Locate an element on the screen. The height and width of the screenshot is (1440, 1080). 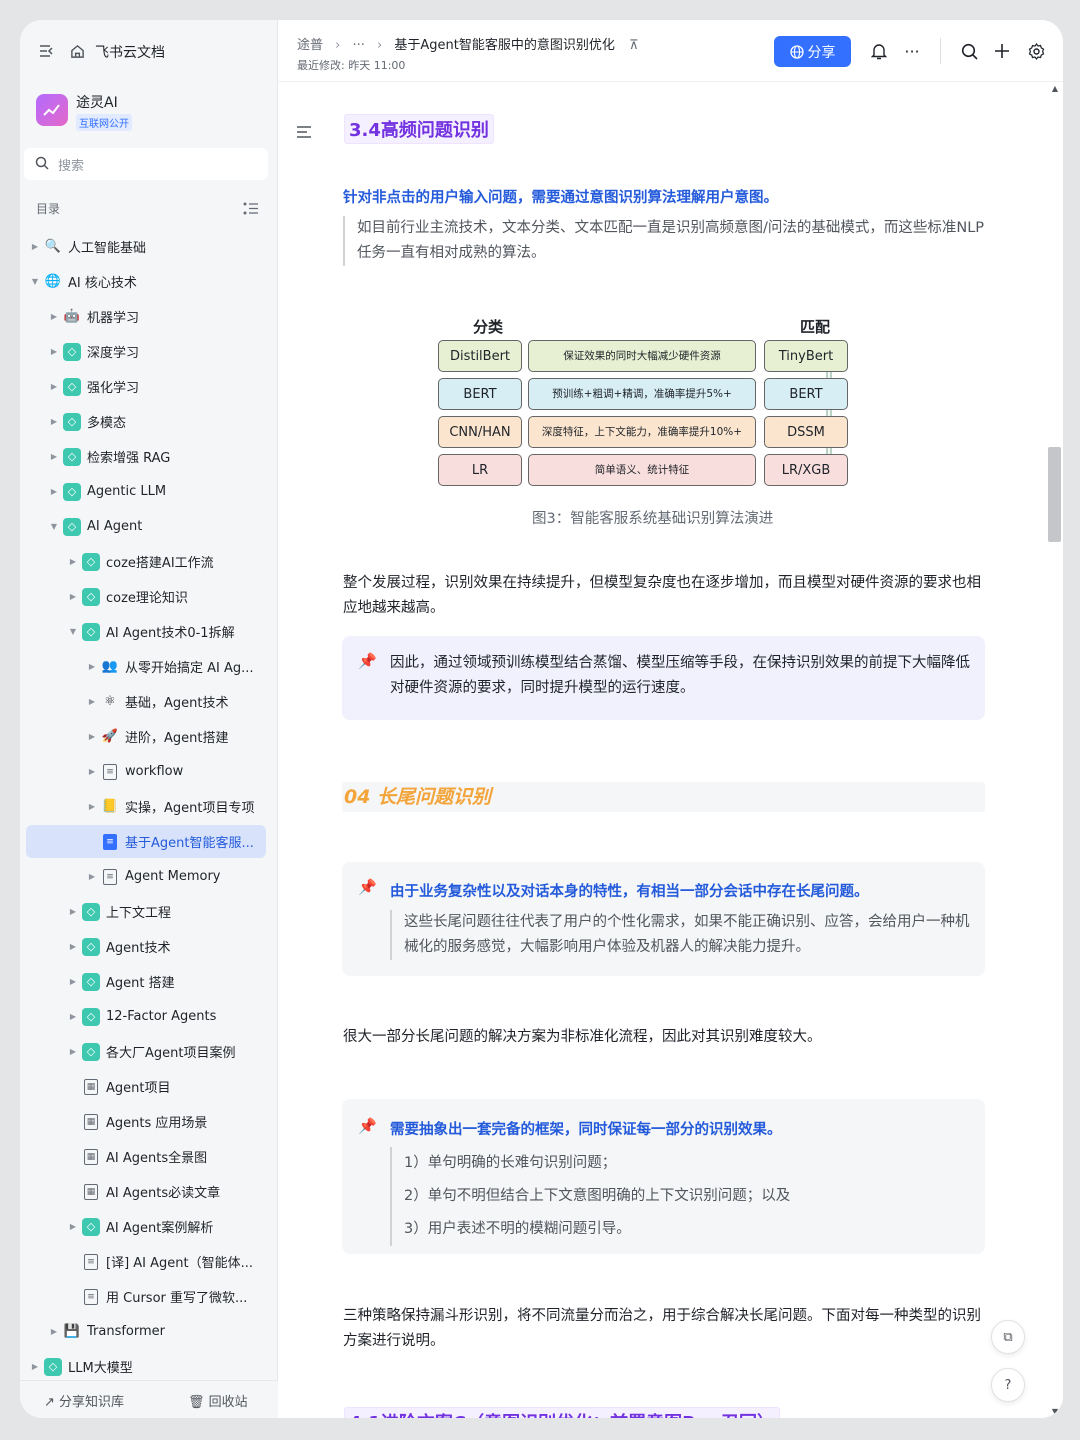
more-icon: ··· is located at coordinates (912, 51).